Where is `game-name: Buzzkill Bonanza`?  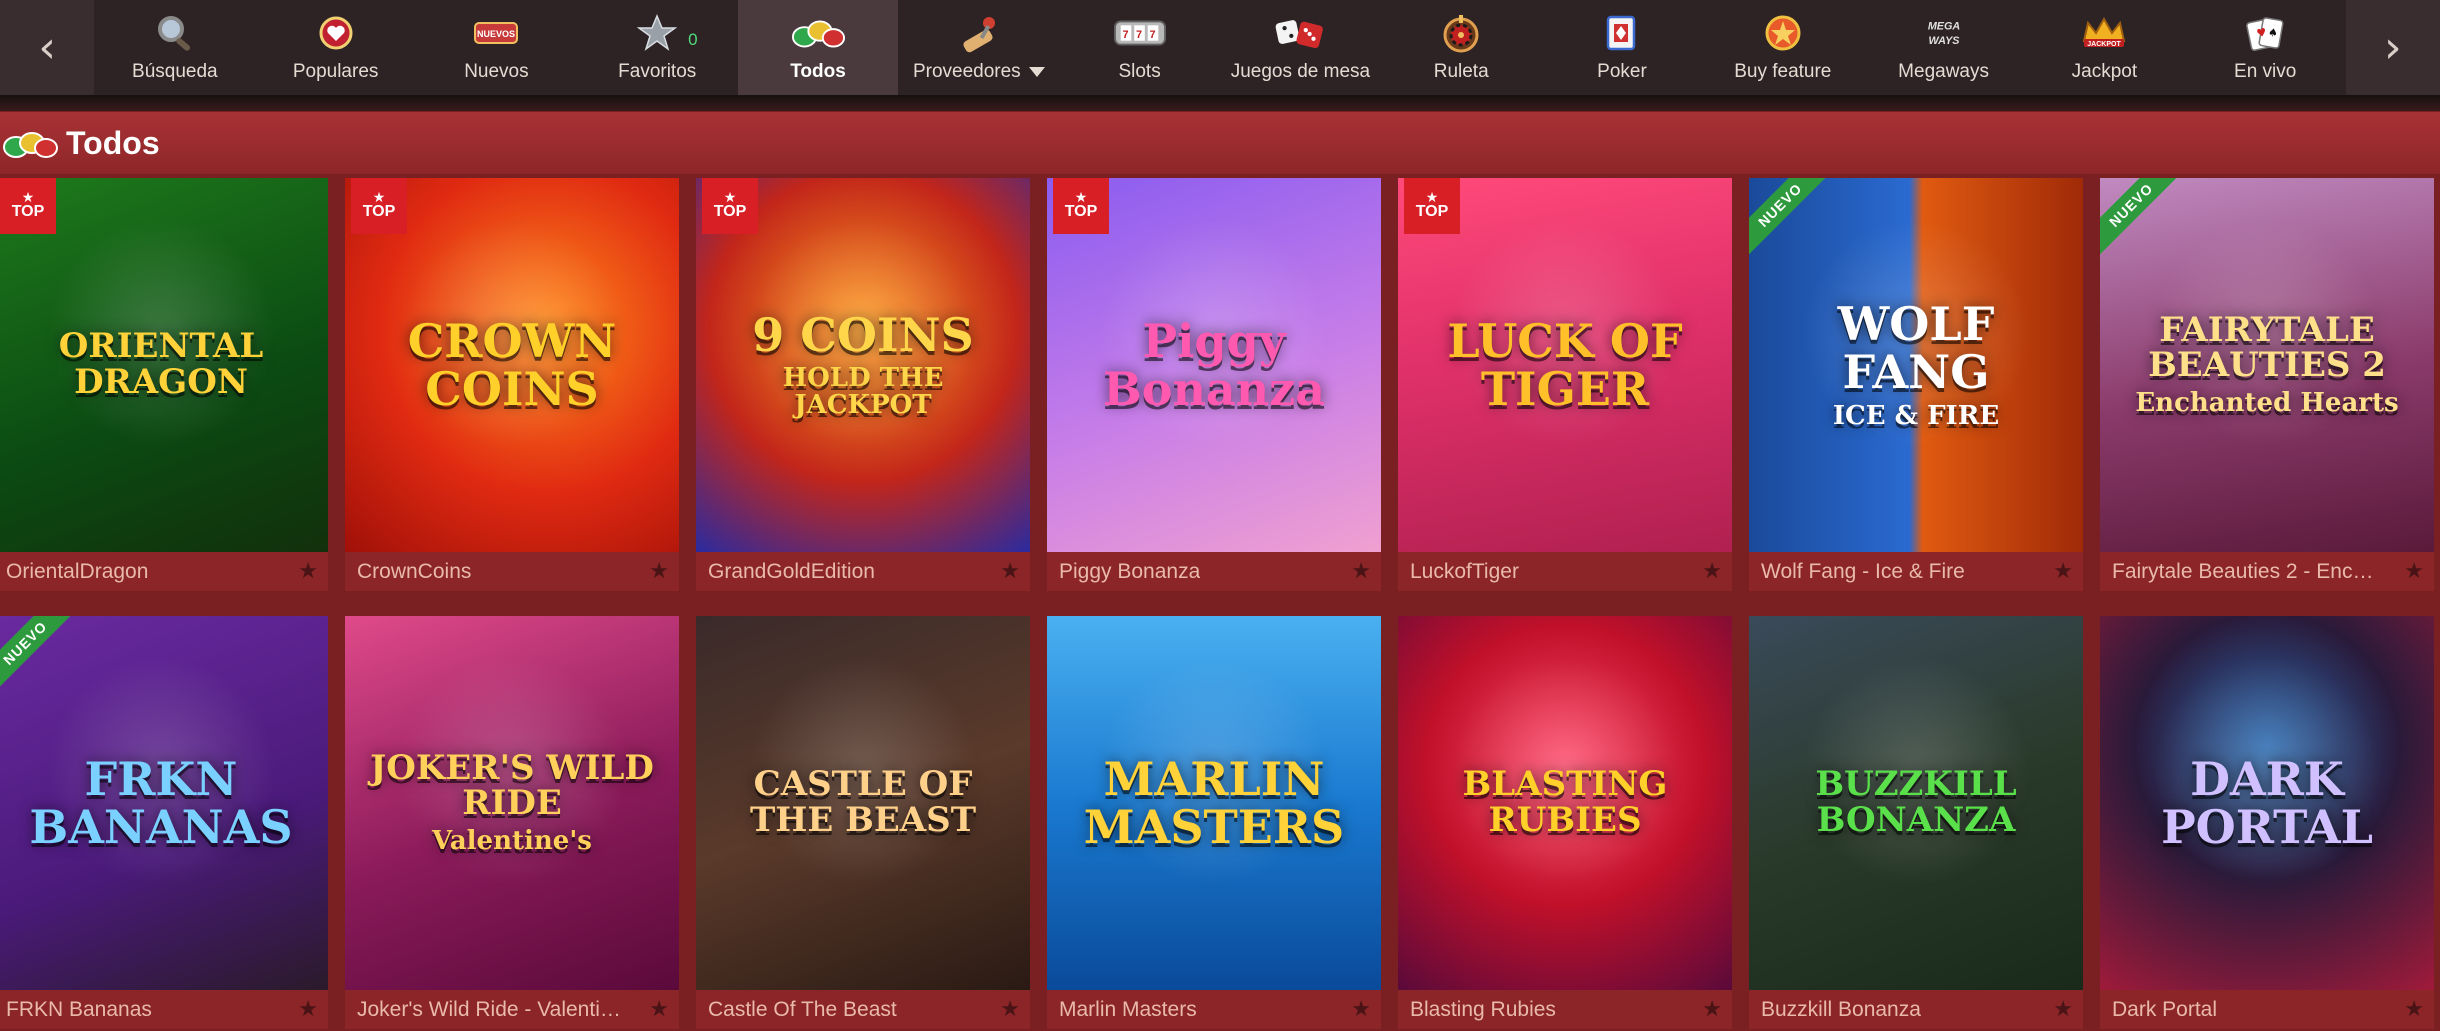
game-name: Buzzkill Bonanza is located at coordinates (1841, 1010).